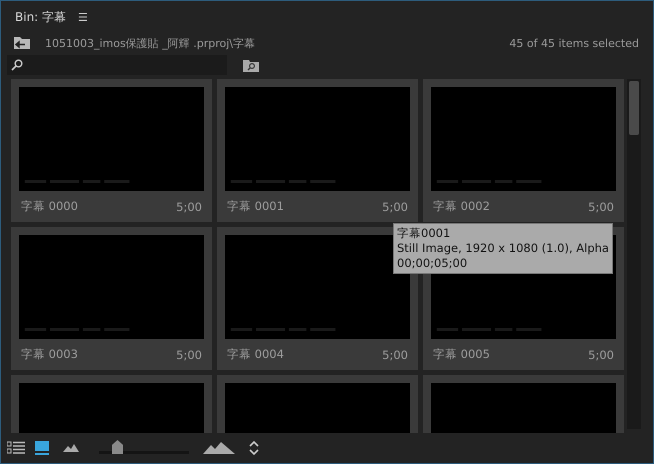 The image size is (654, 464). I want to click on clip-name: 字幕 0005, so click(461, 354).